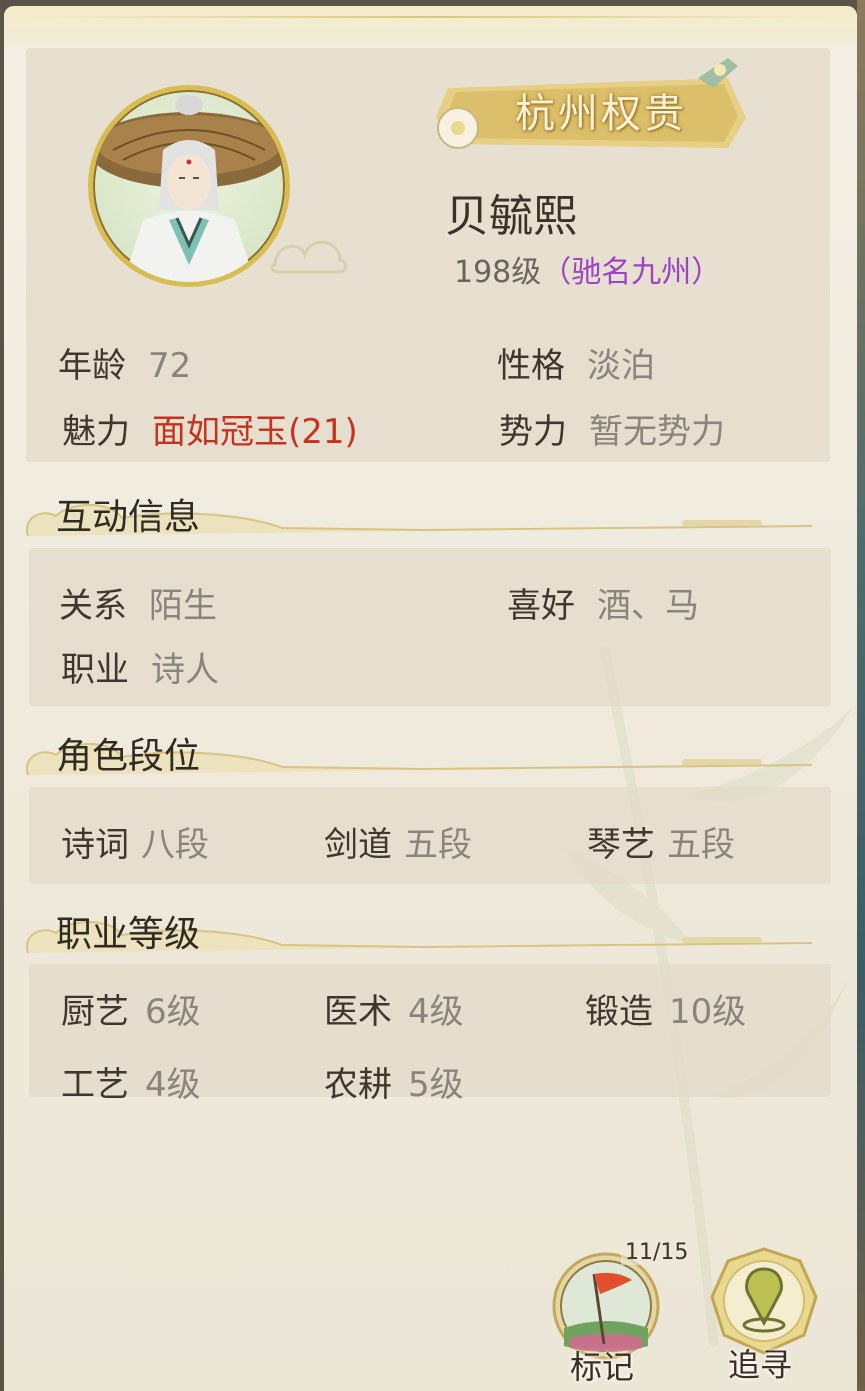  I want to click on relation-label: 关系, so click(93, 606).